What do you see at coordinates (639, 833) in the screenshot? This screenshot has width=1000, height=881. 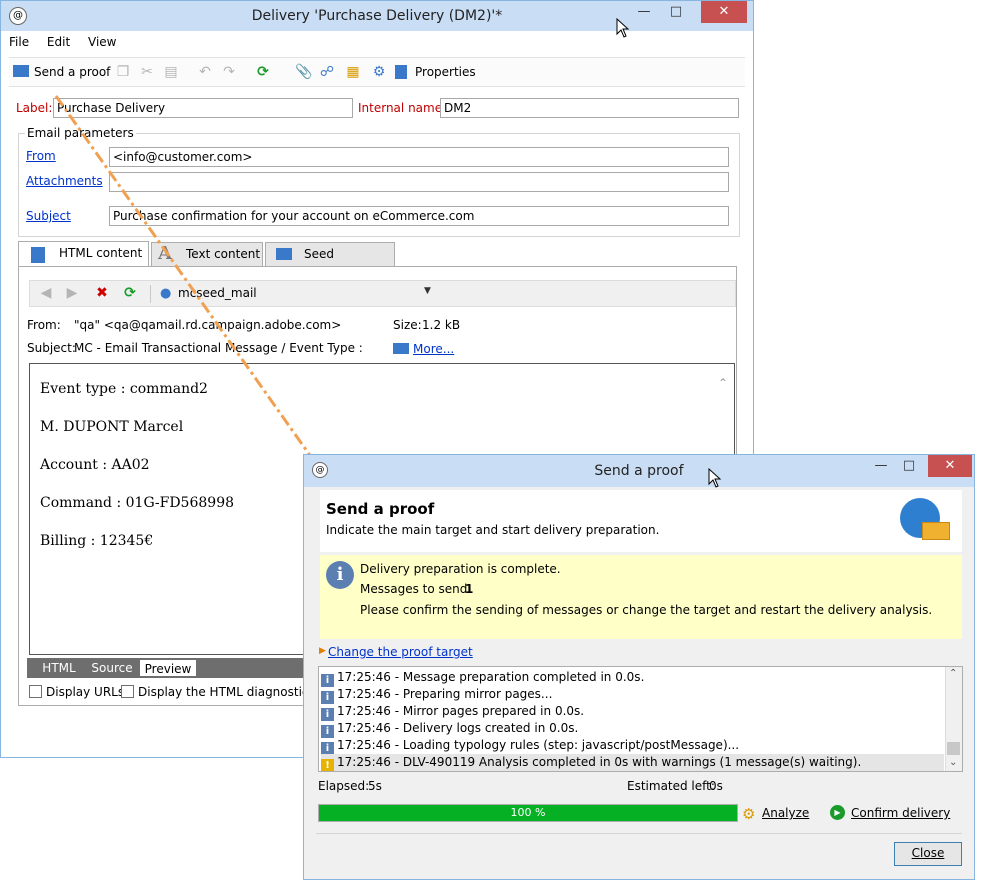 I see `divider` at bounding box center [639, 833].